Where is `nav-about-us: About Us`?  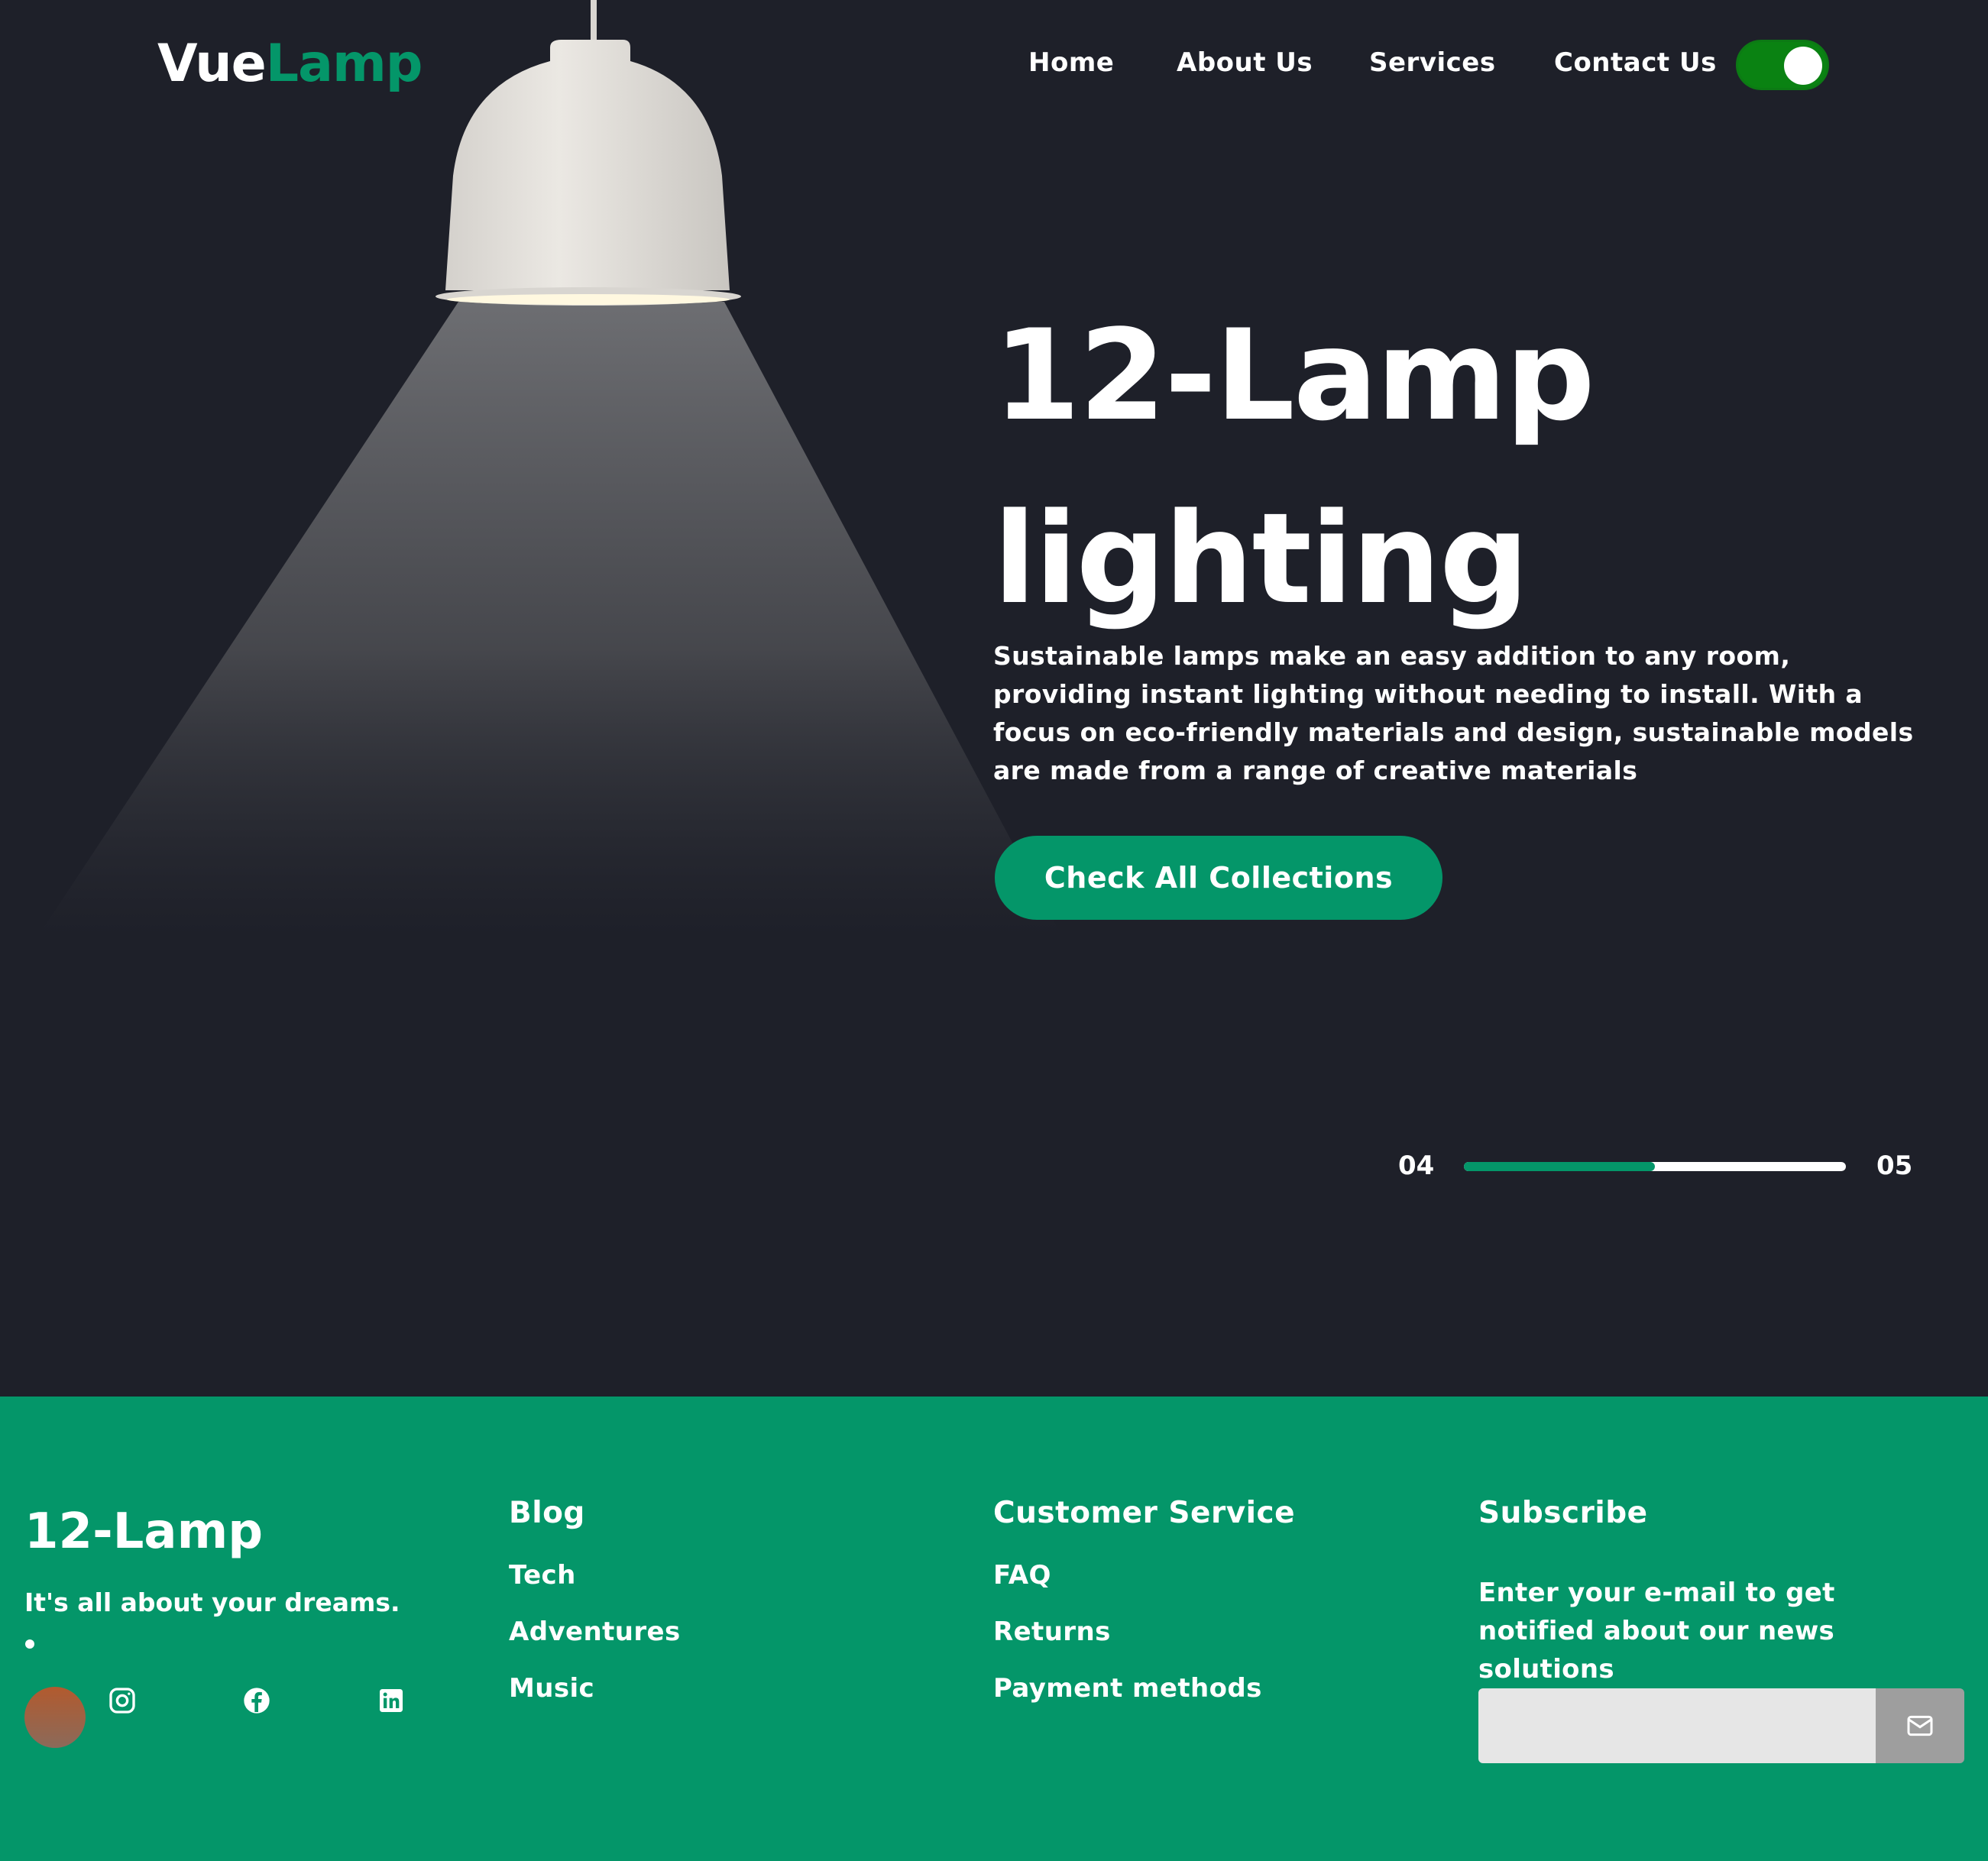 nav-about-us: About Us is located at coordinates (1245, 63).